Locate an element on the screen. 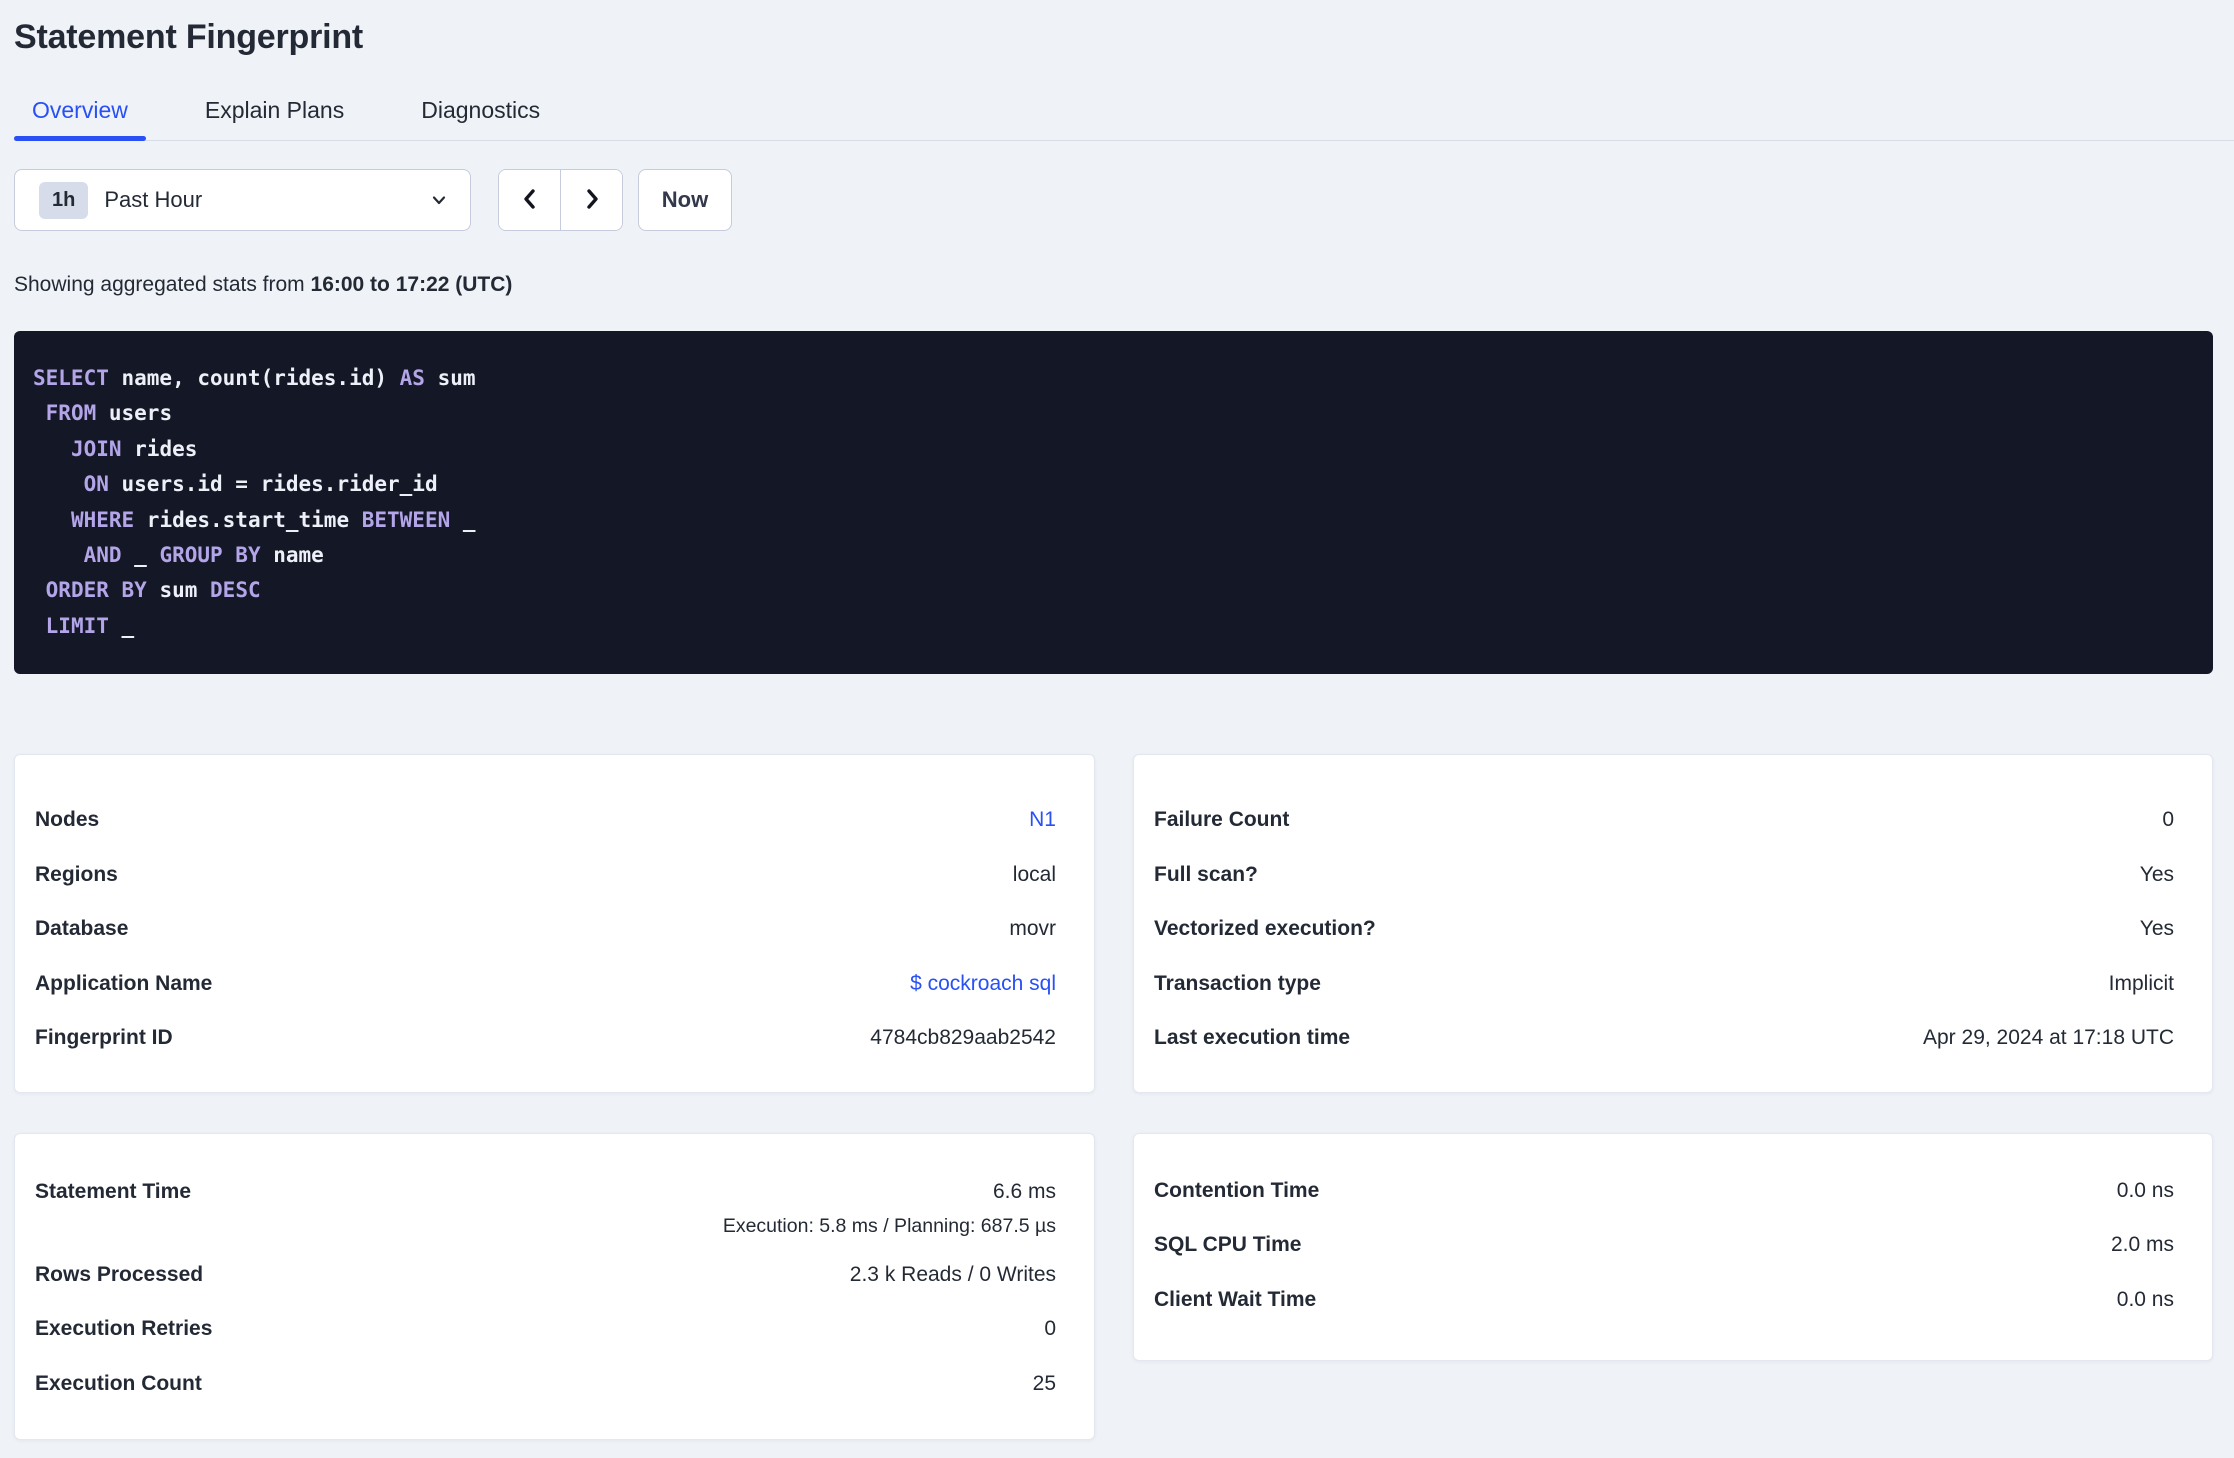 This screenshot has width=2234, height=1458. tab-diagnostics: Diagnostics is located at coordinates (480, 118).